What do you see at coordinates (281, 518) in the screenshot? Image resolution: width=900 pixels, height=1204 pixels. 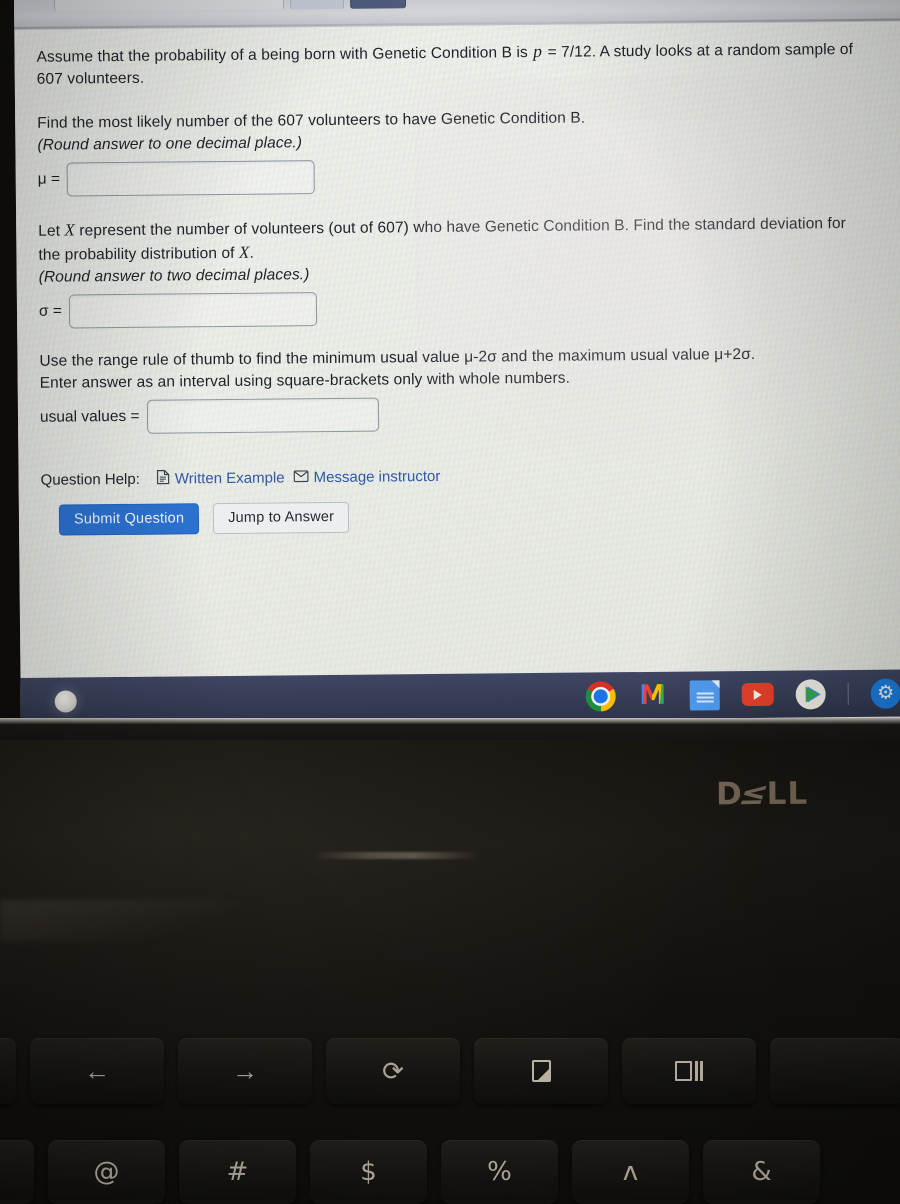 I see `jump-to-answer-button: Jump to Answer` at bounding box center [281, 518].